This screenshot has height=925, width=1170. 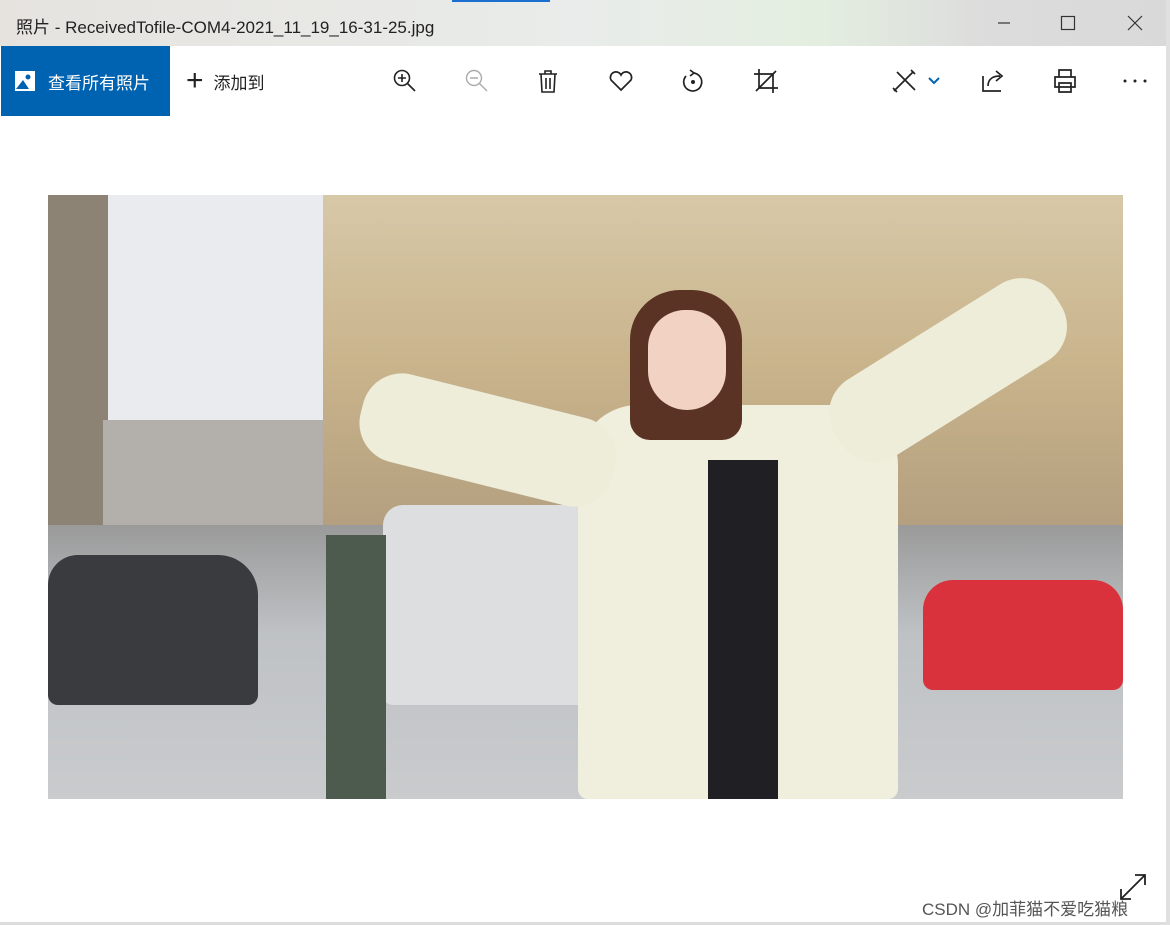 I want to click on favorite-icon, so click(x=621, y=81).